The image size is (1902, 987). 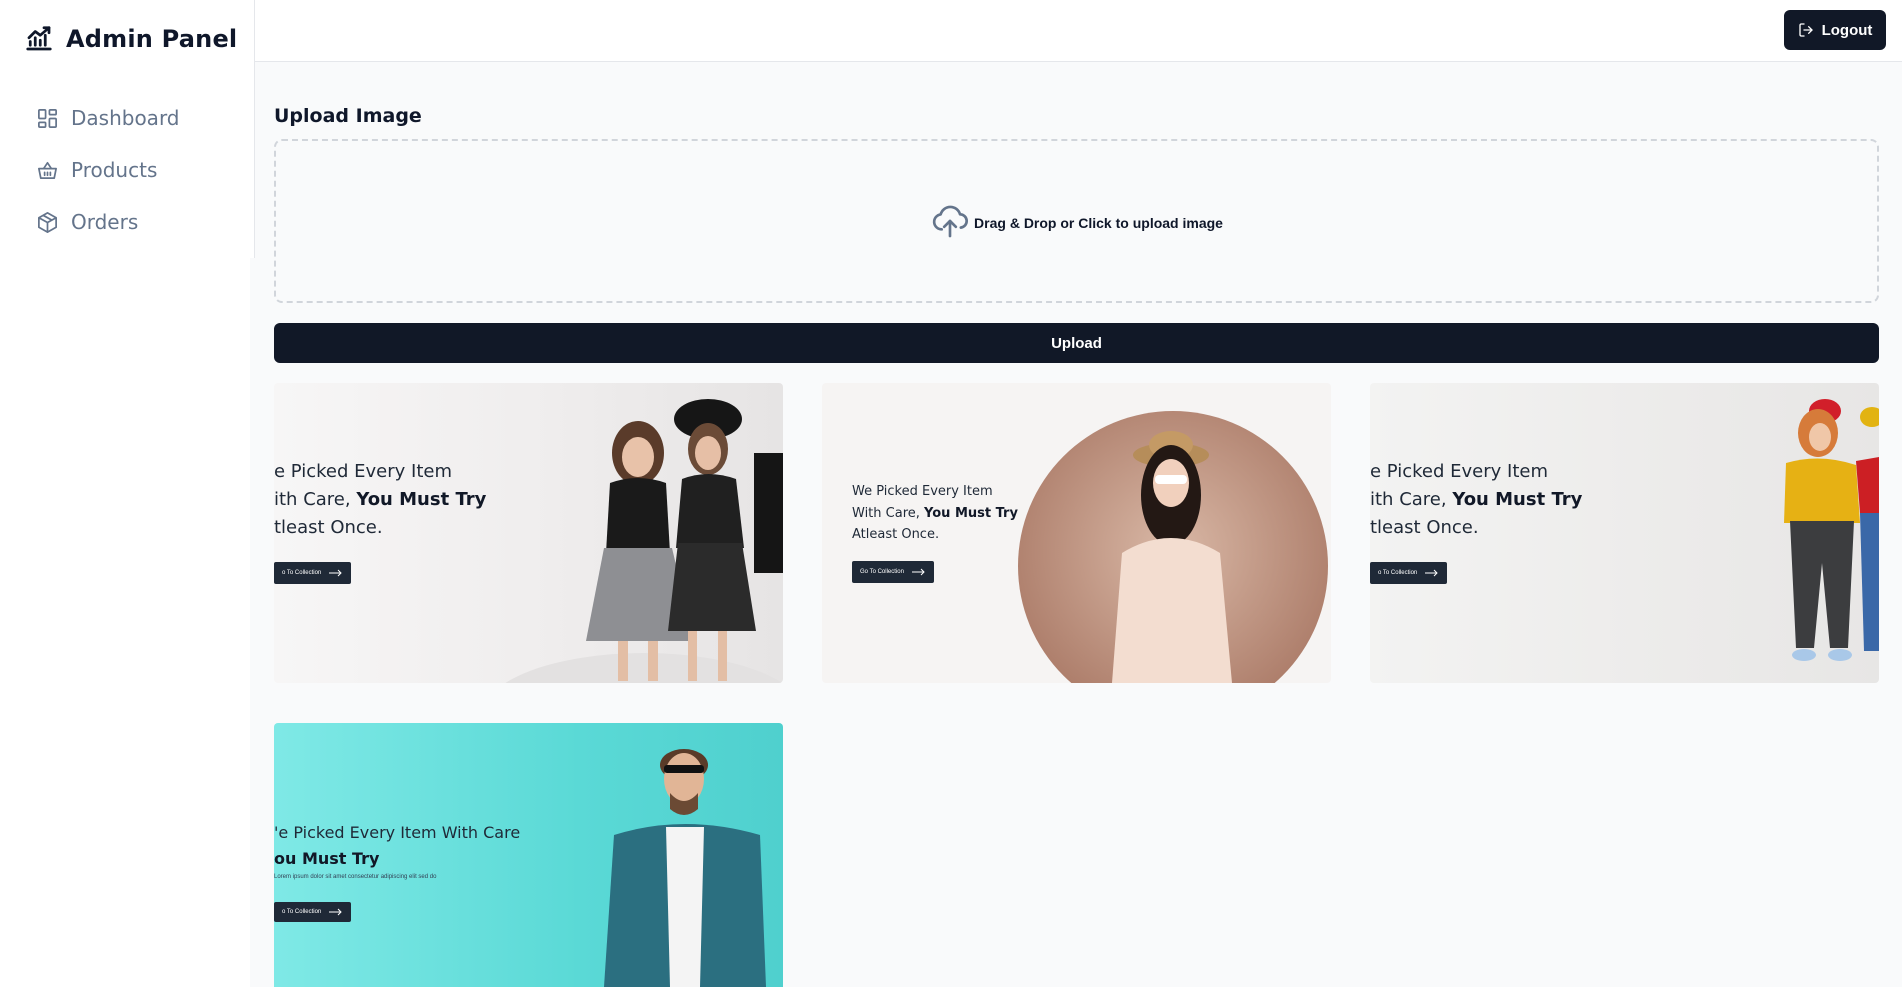 What do you see at coordinates (327, 858) in the screenshot?
I see `banner-line-strong: ou Must Try` at bounding box center [327, 858].